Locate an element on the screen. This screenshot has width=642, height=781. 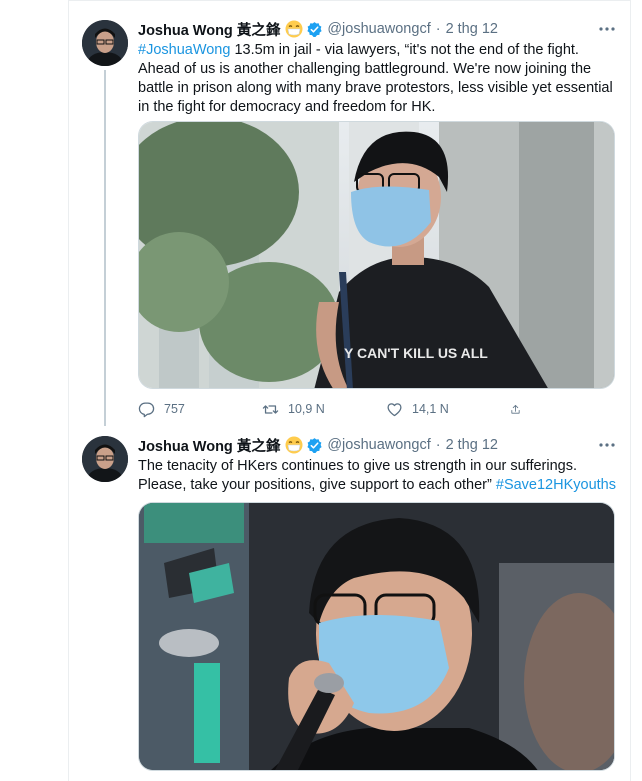
retweet-count: 10,9 N is located at coordinates (306, 409).